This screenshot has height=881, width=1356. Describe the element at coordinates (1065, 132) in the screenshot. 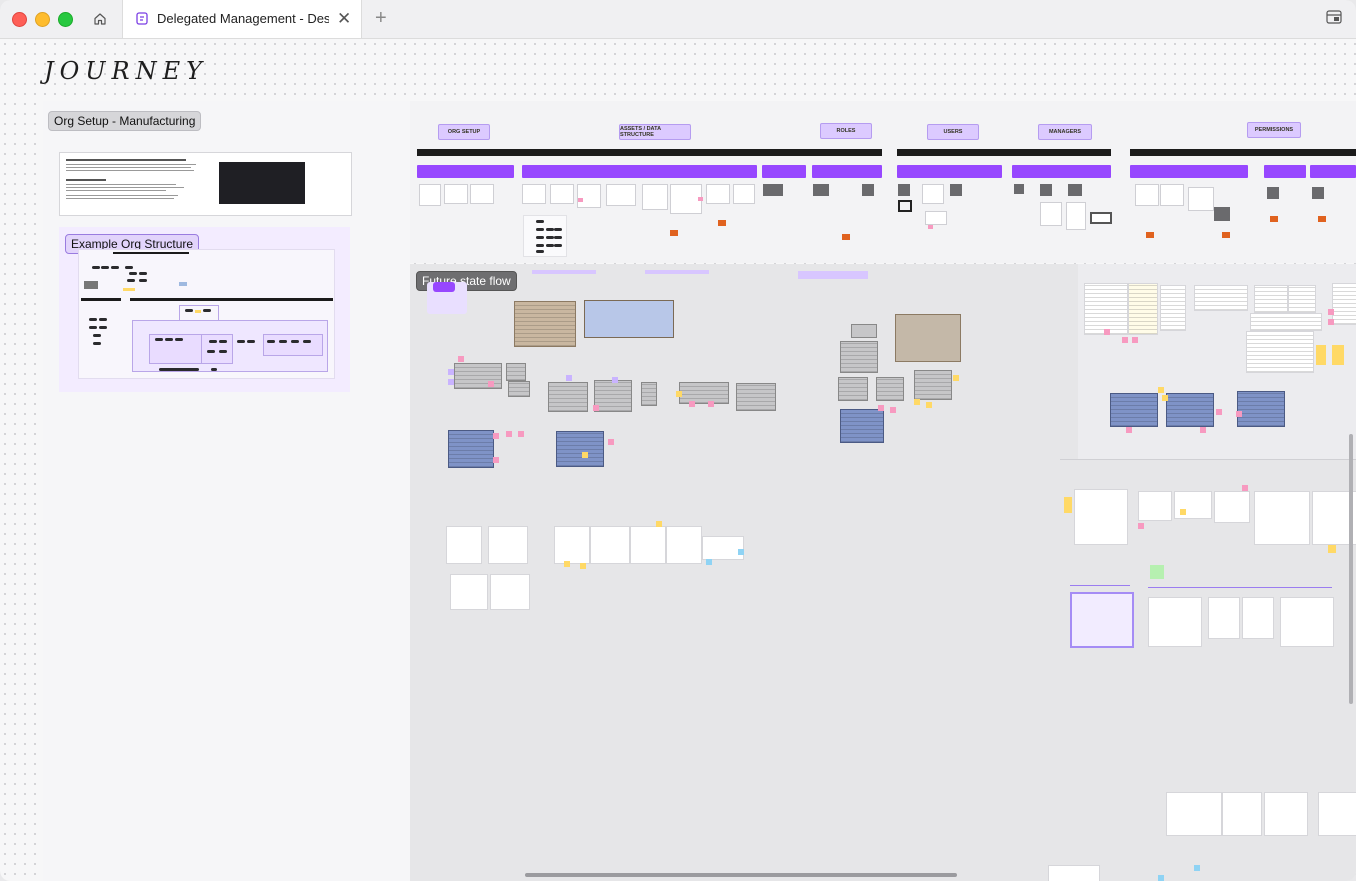

I see `phase-managers: MANAGERS` at that location.